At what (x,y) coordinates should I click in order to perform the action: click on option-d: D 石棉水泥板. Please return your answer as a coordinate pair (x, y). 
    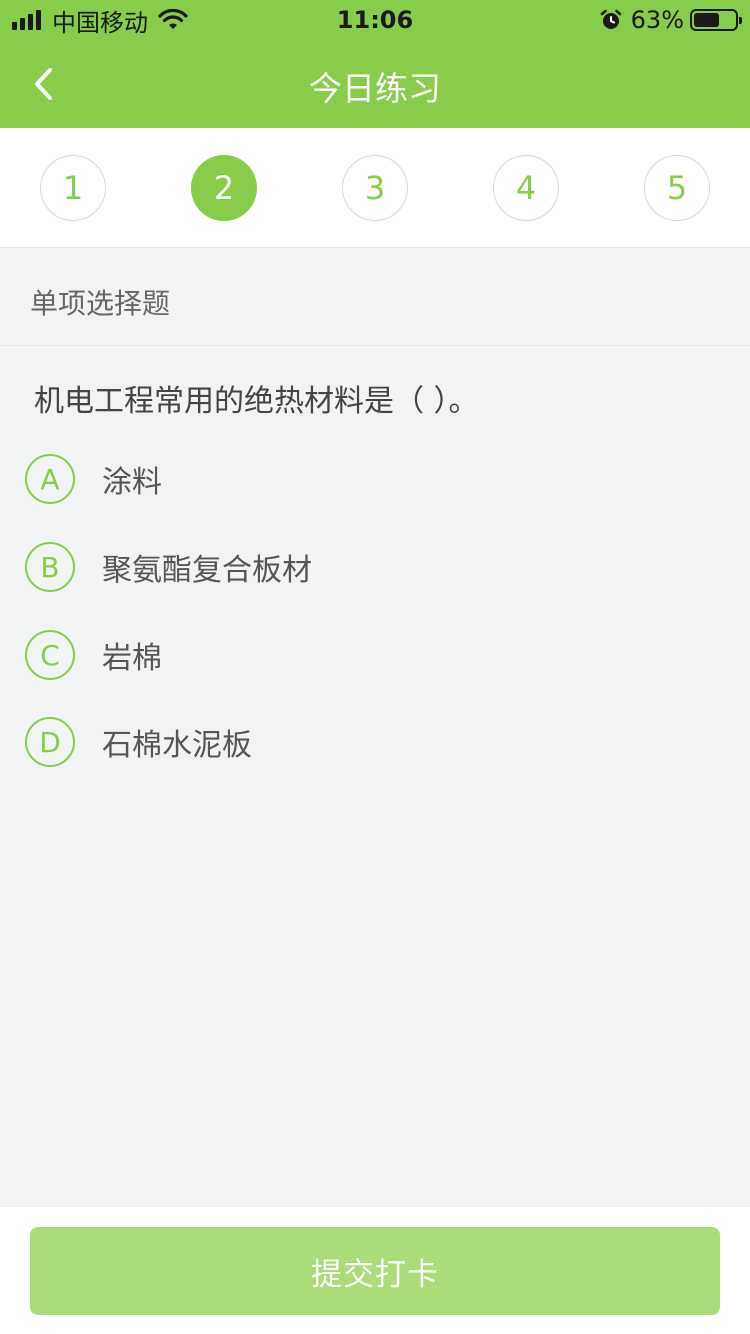
    Looking at the image, I should click on (375, 742).